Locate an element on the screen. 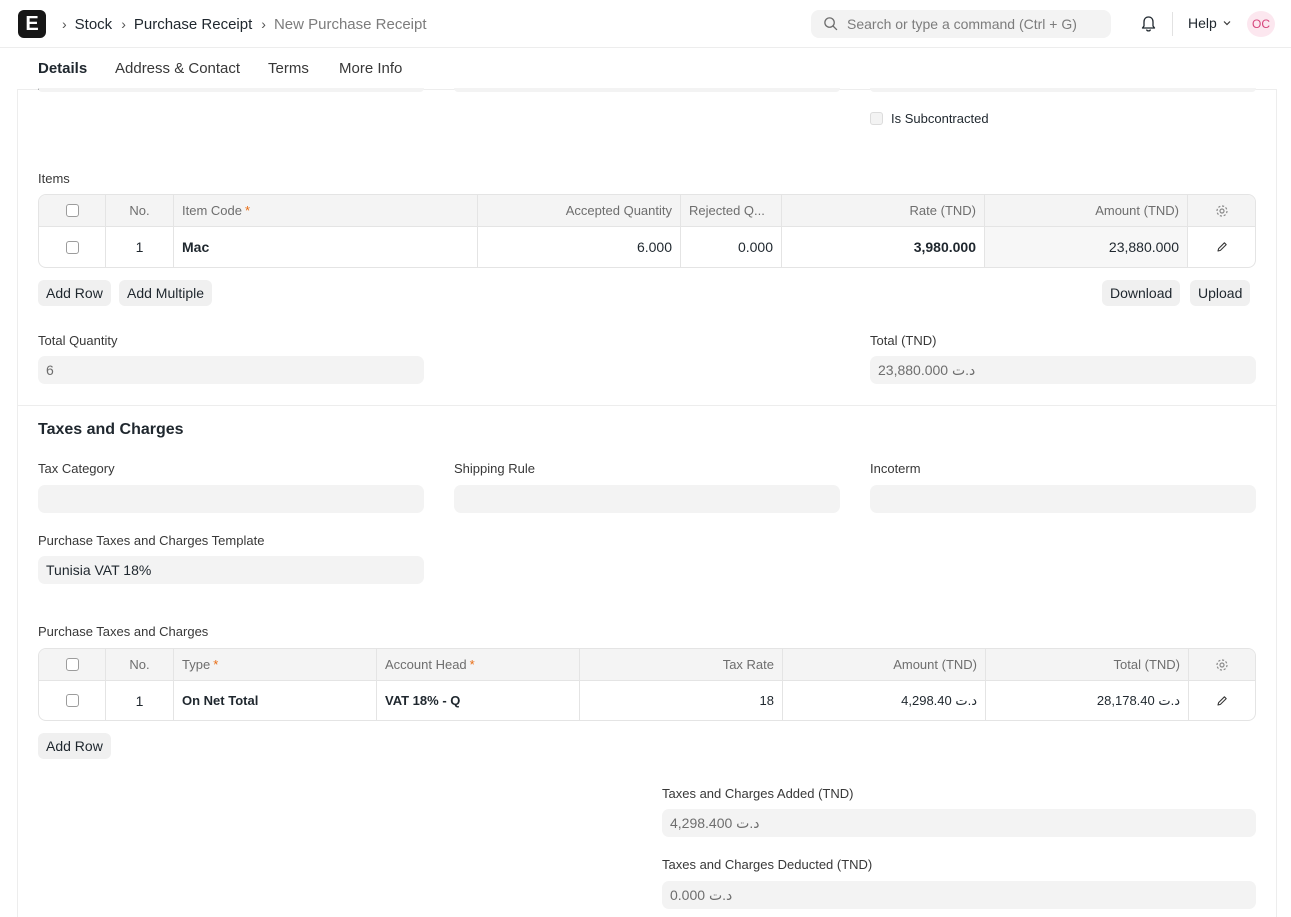 The image size is (1291, 917). add-multiple-button: Add Multiple is located at coordinates (166, 293).